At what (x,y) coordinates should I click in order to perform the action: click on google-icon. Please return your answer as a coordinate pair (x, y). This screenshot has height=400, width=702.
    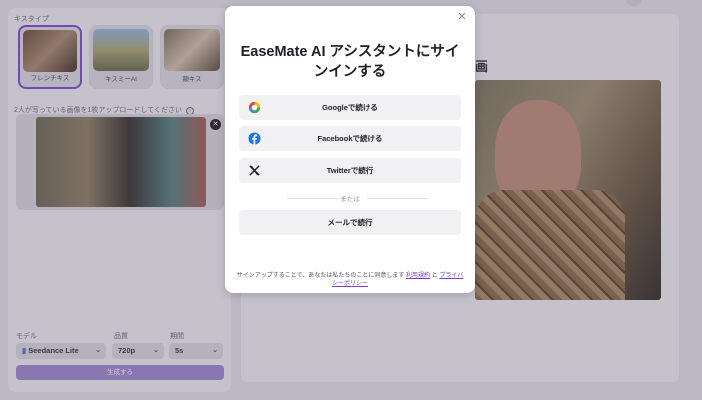
    Looking at the image, I should click on (254, 107).